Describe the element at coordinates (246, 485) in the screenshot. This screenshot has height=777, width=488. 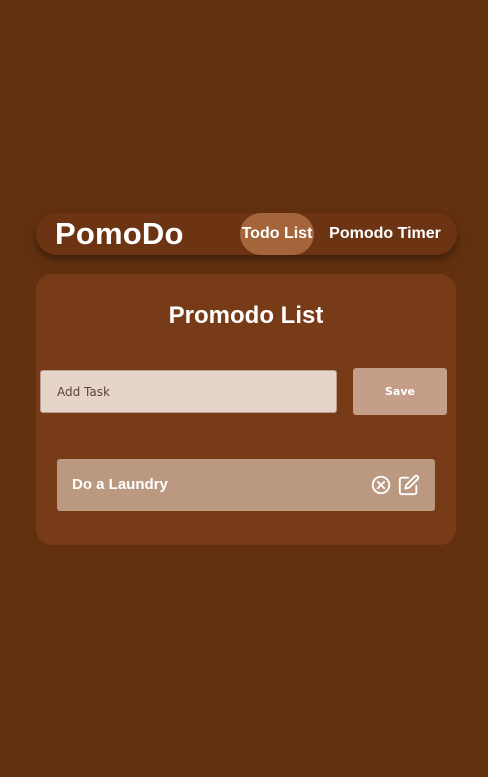
I see `task-item: Do a Laundry` at that location.